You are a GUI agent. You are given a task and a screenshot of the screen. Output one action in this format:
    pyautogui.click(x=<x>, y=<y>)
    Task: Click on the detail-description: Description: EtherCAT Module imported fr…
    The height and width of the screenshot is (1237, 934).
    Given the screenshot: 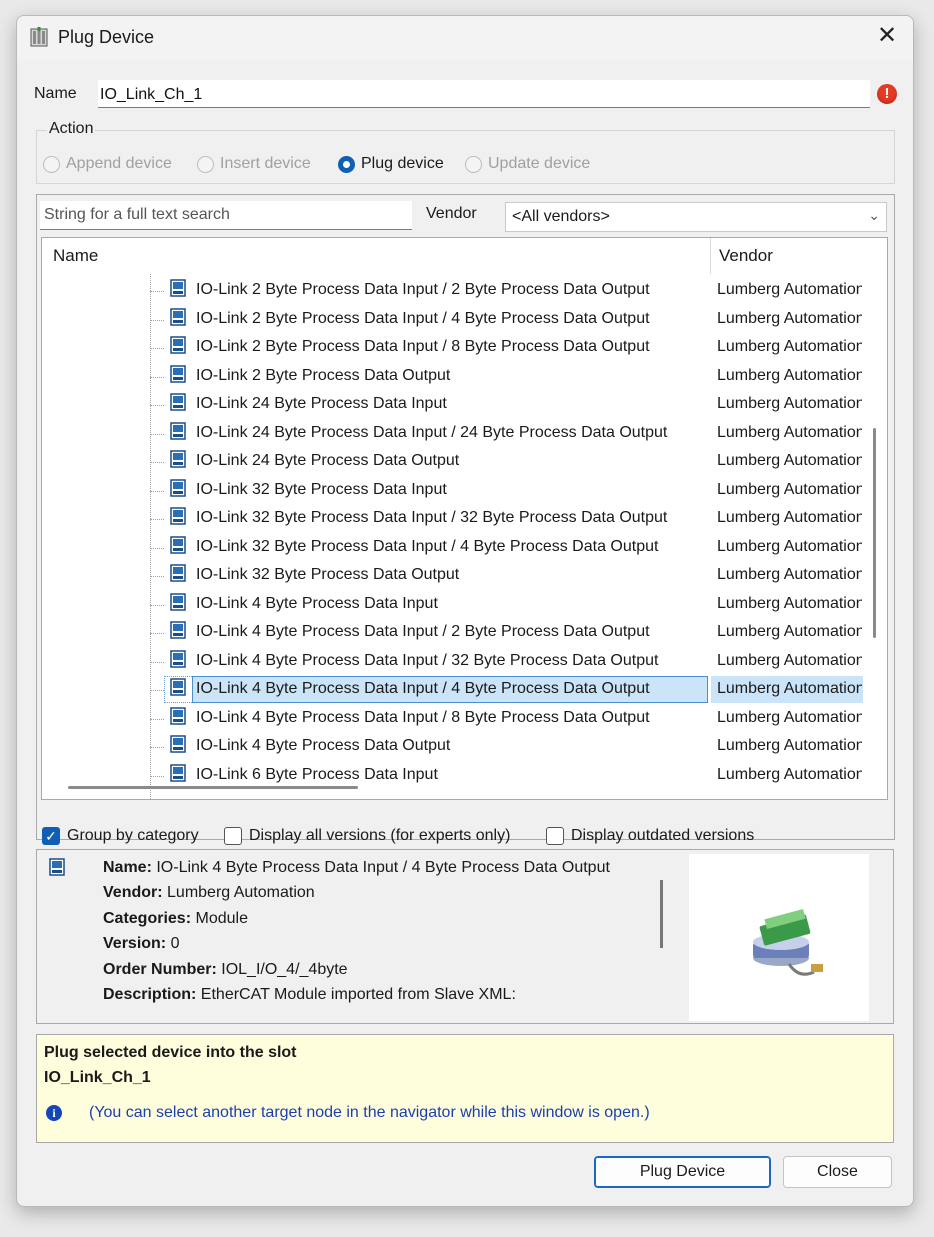 What is the action you would take?
    pyautogui.click(x=309, y=994)
    